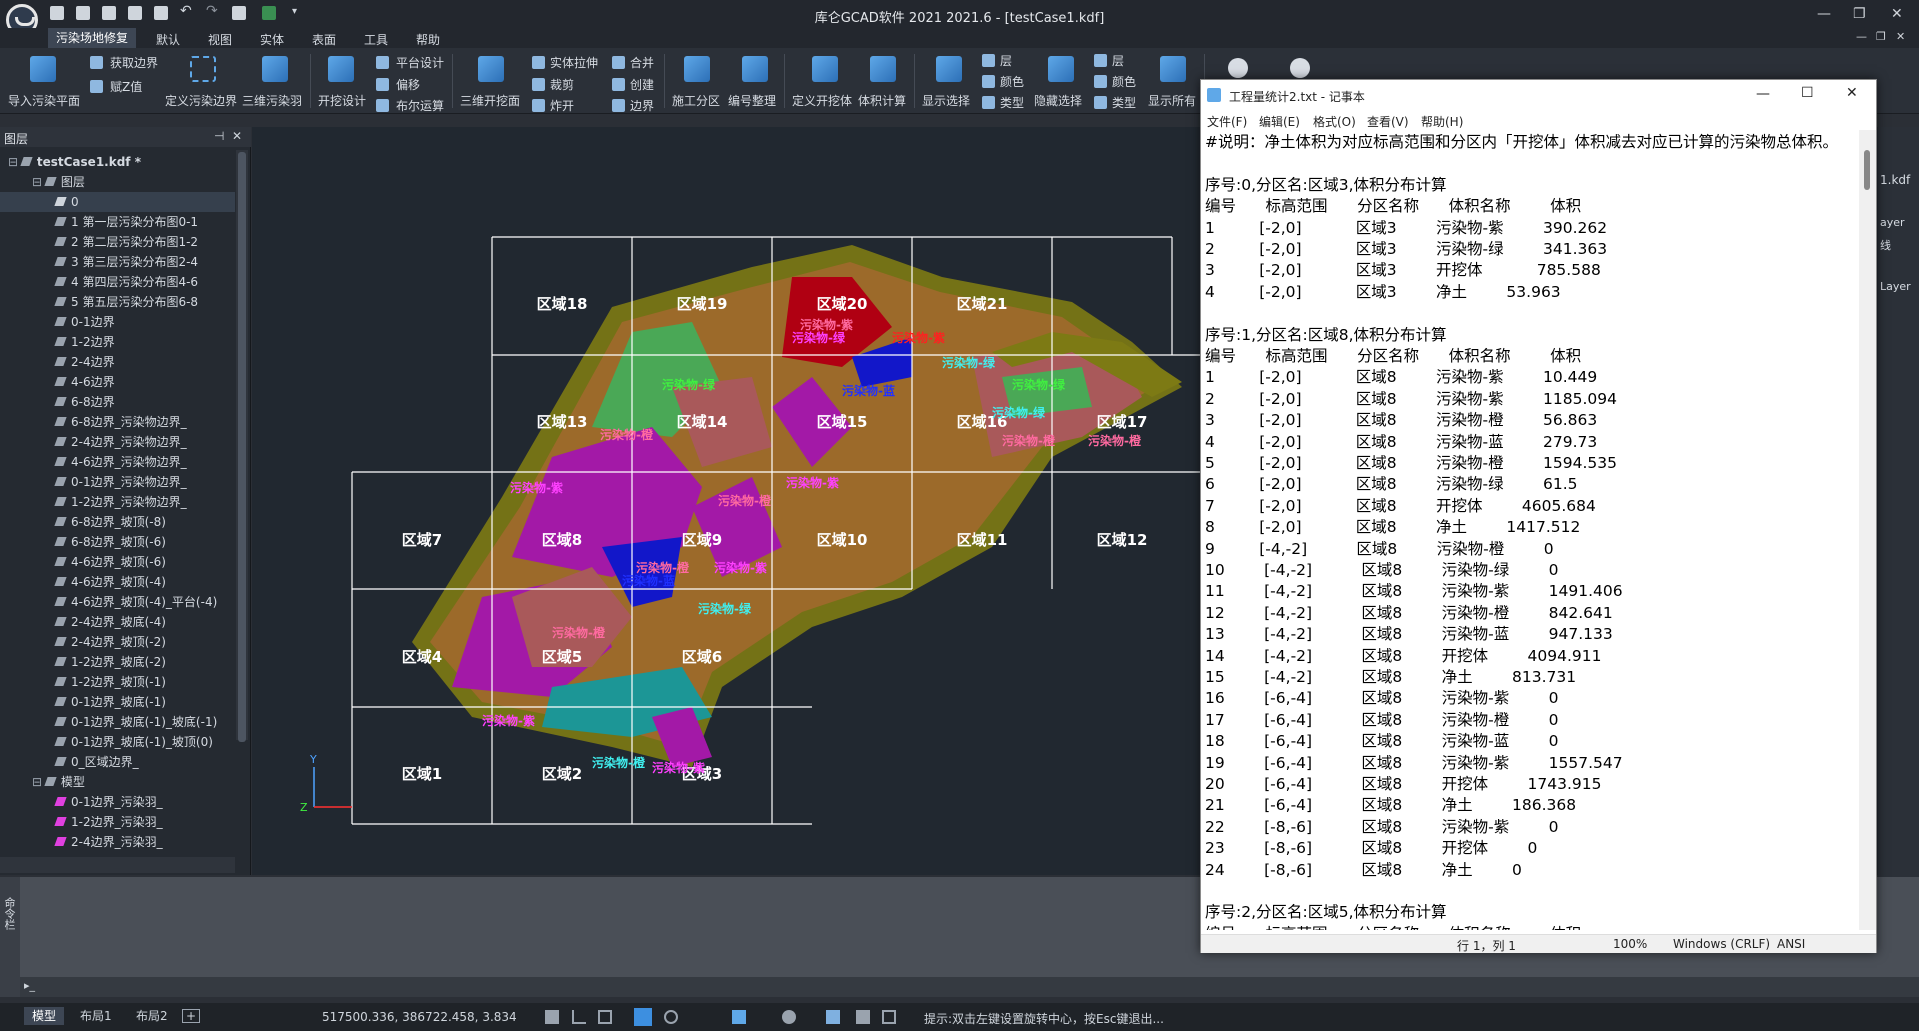  Describe the element at coordinates (203, 69) in the screenshot. I see `define-boundary-icon` at that location.